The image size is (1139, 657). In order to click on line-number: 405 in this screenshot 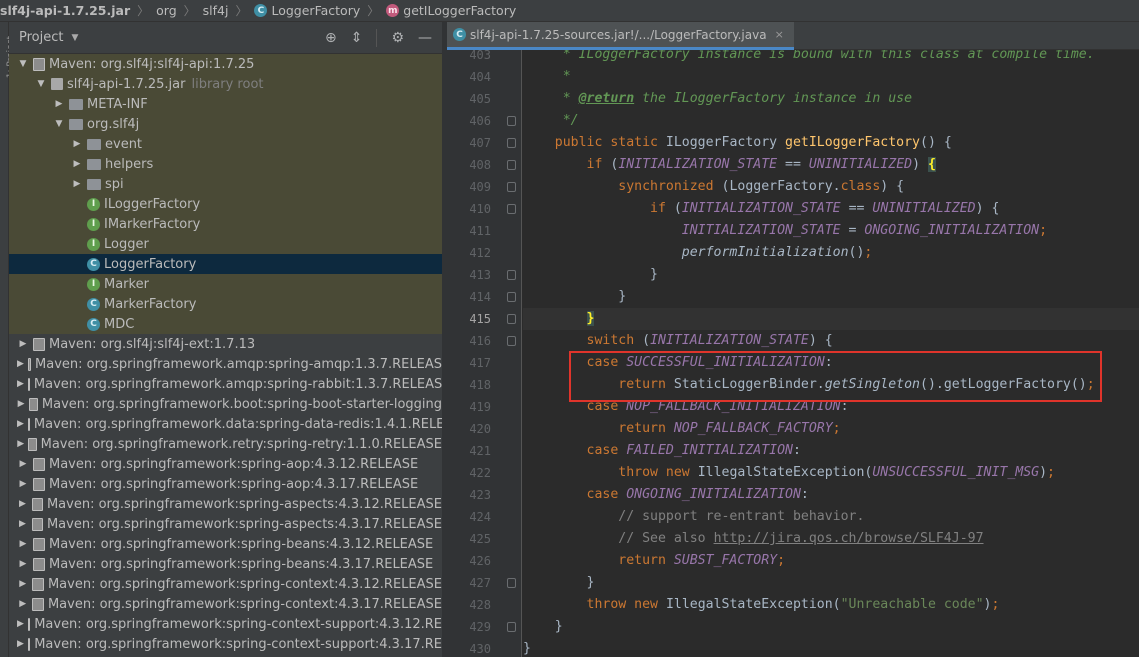, I will do `click(480, 99)`.